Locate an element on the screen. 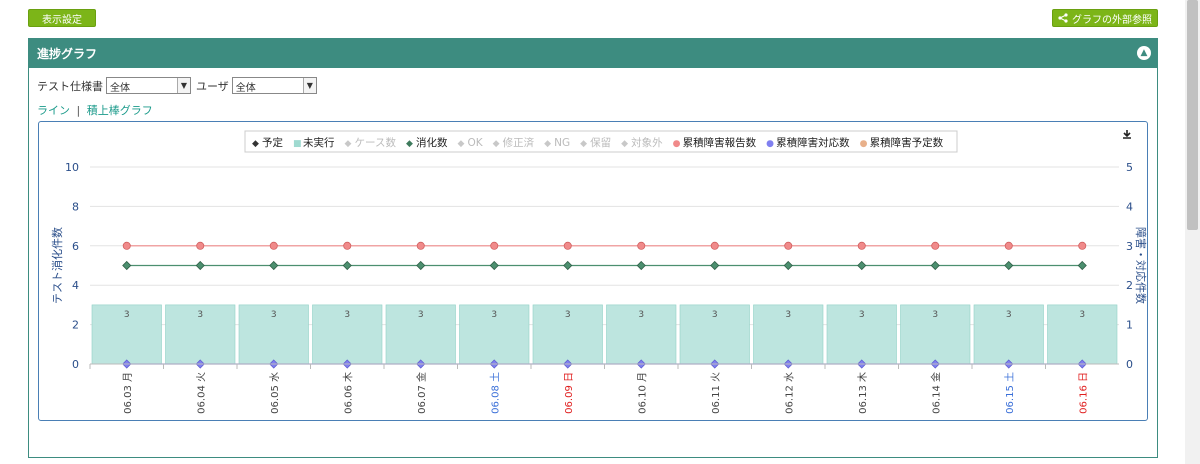  legend-marker-10: ● is located at coordinates (770, 144).